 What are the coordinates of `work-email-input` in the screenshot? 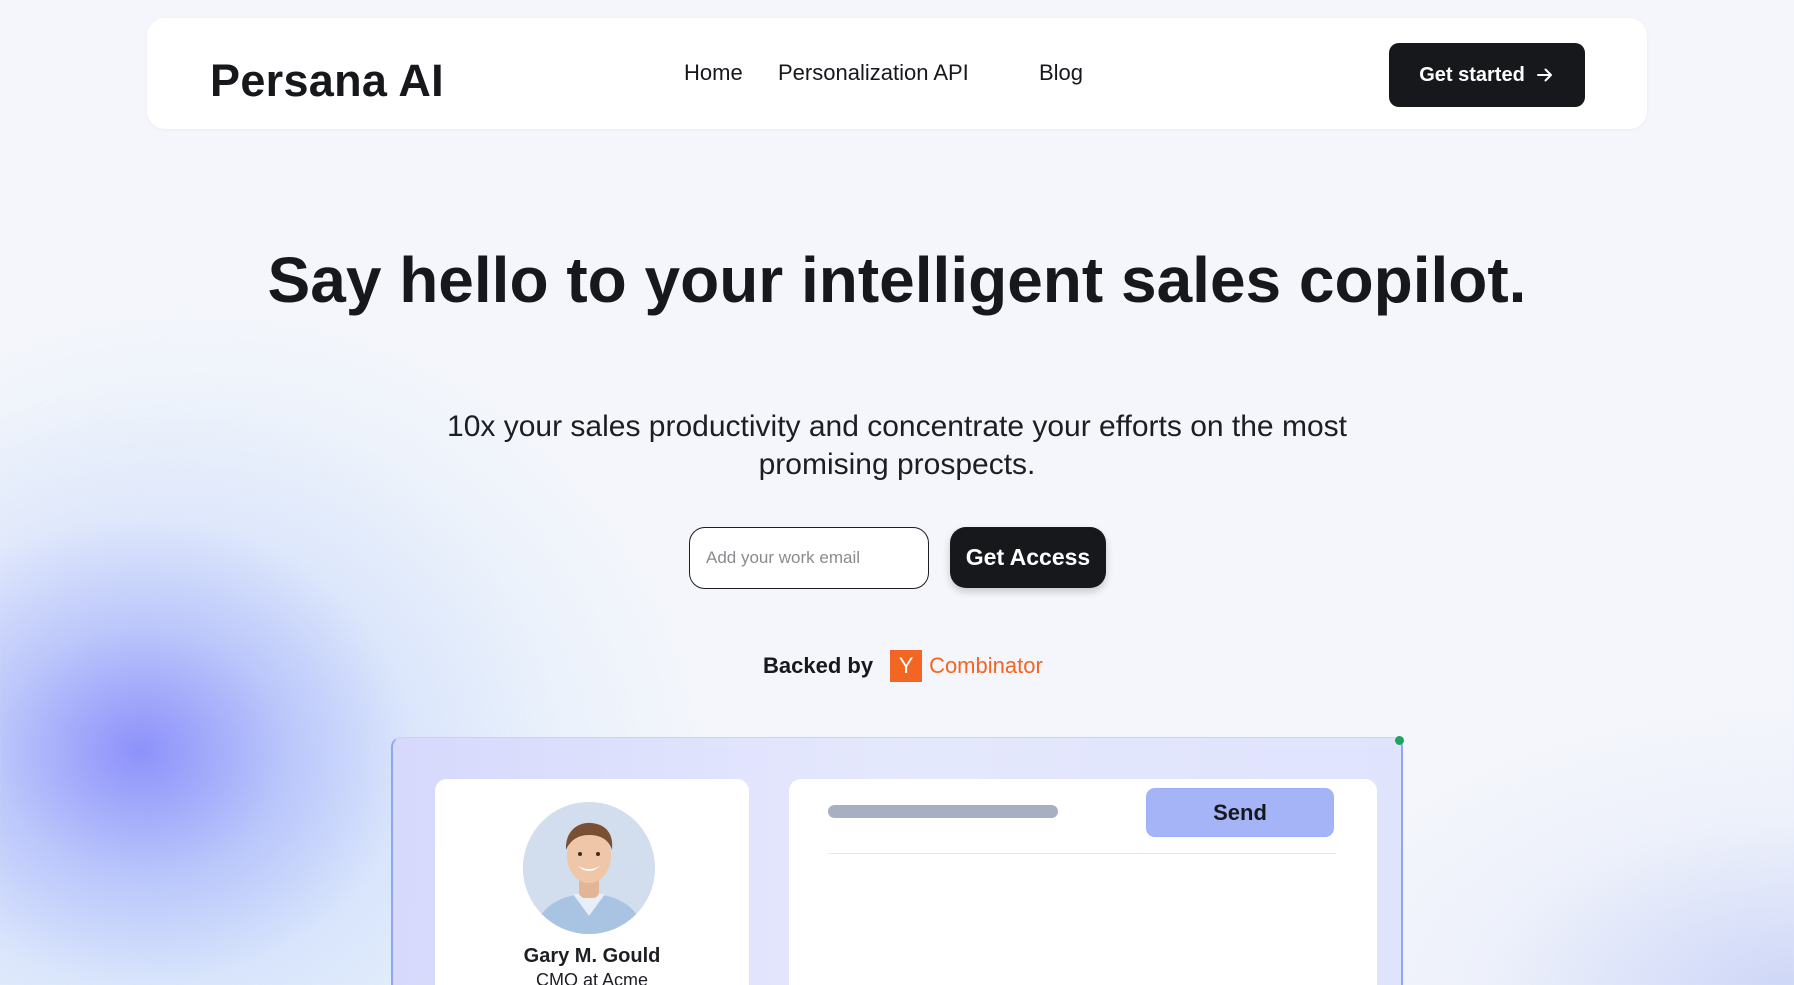 It's located at (809, 558).